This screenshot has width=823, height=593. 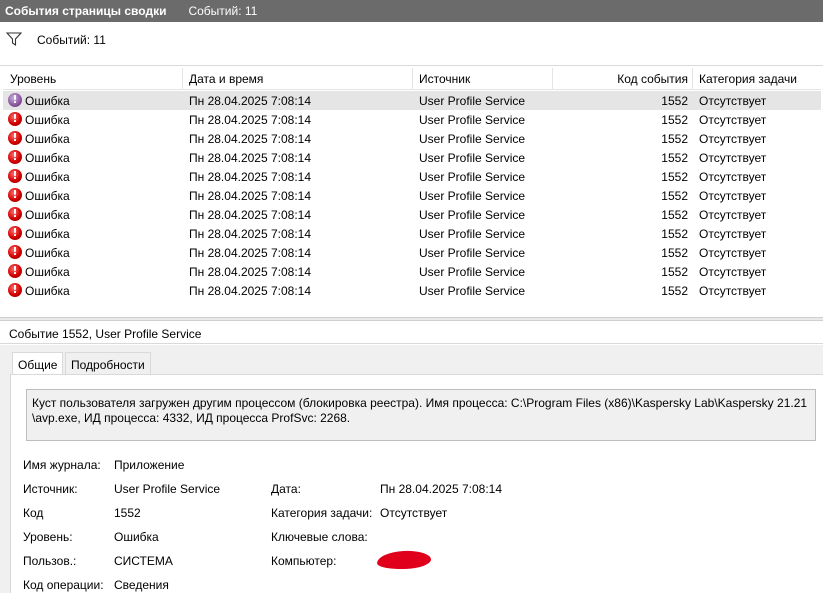 What do you see at coordinates (50, 489) in the screenshot?
I see `source-label: Источник:` at bounding box center [50, 489].